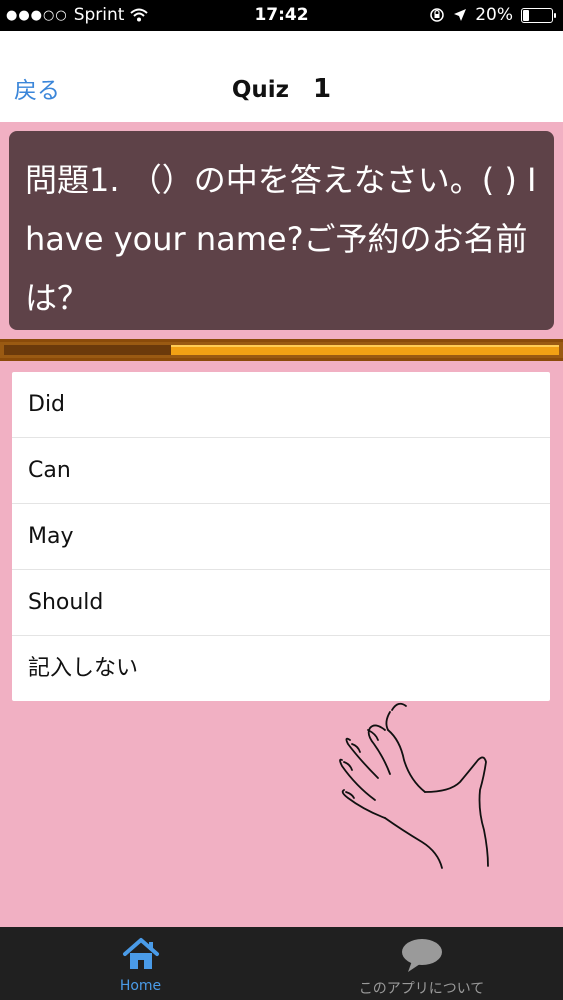 The image size is (563, 1000). I want to click on answer-option-no-answer: 記入しない, so click(281, 668).